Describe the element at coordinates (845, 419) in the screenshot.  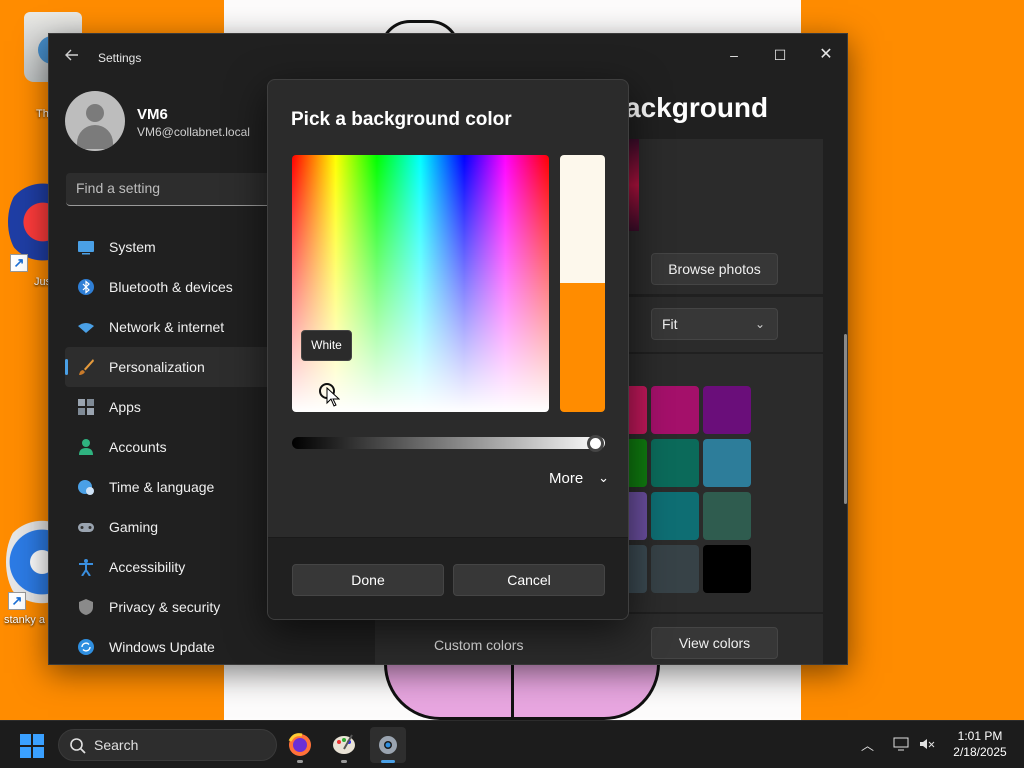
I see `scrollbar` at that location.